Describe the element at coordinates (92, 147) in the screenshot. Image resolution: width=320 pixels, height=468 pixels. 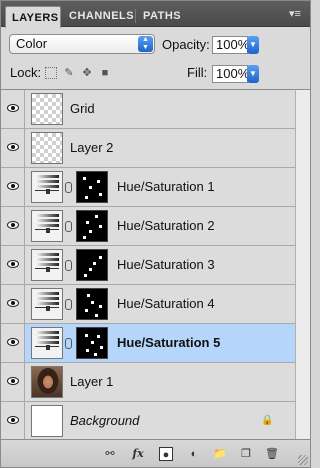
I see `layer-name: Layer 2` at that location.